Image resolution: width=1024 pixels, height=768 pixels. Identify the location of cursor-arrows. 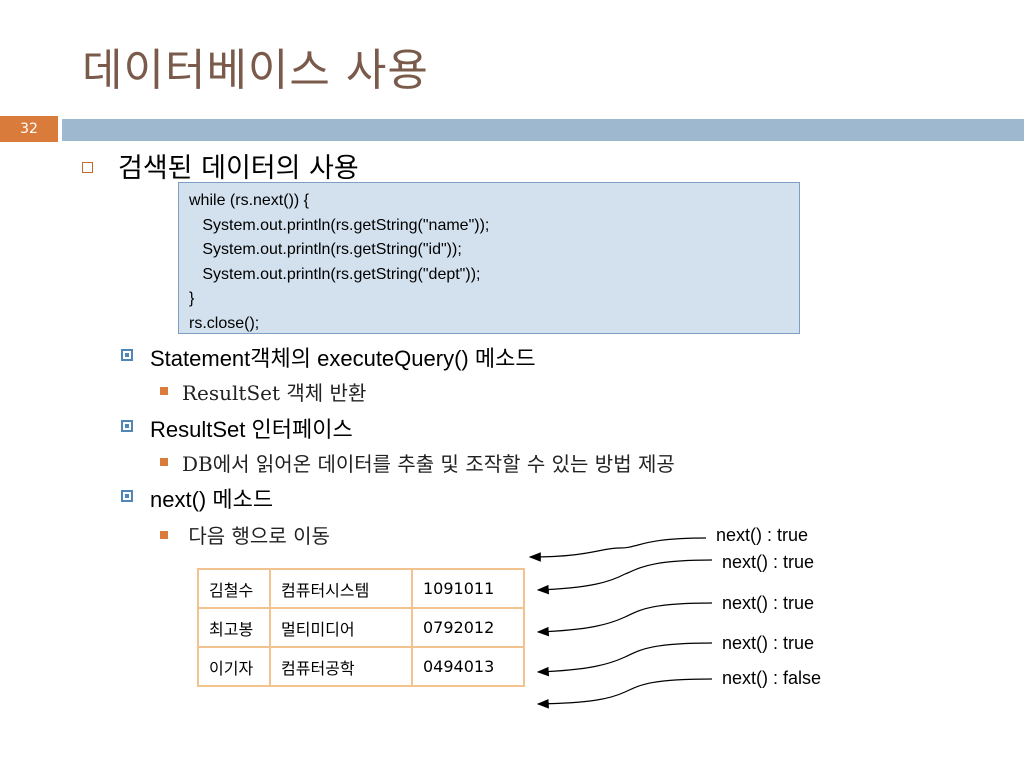
(620, 623).